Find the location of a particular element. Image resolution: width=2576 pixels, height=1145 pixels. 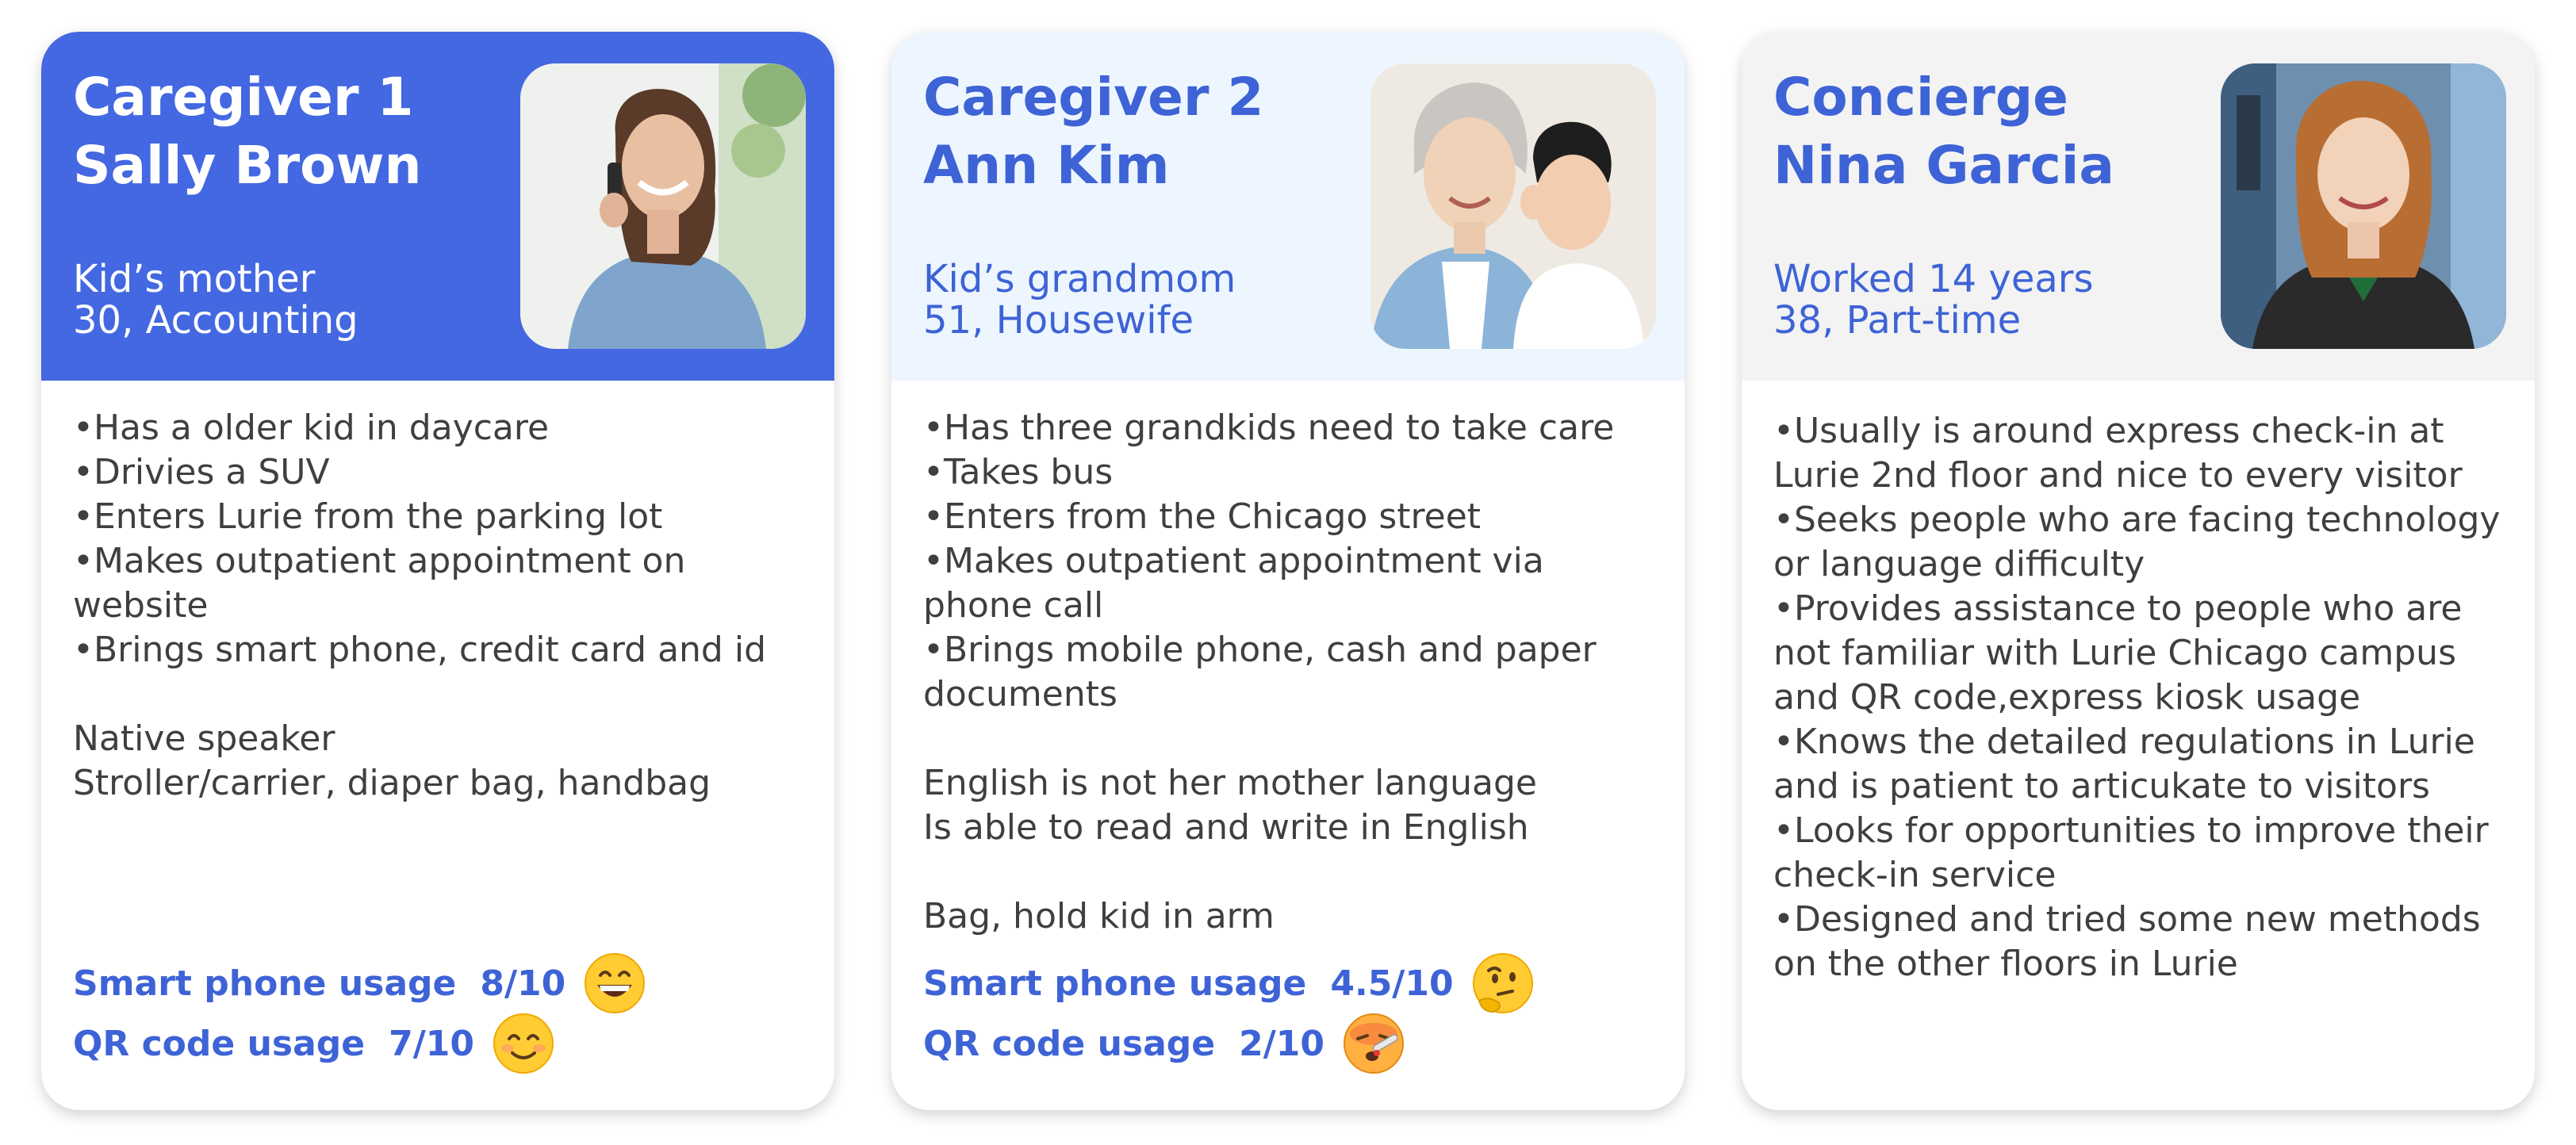

metric-value: 4.5/10 is located at coordinates (1392, 984).